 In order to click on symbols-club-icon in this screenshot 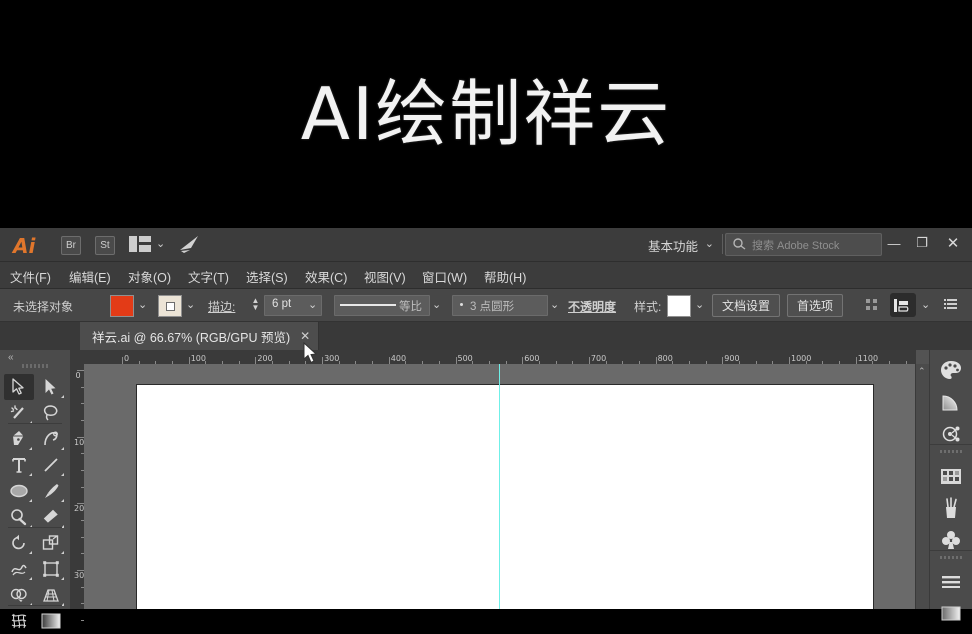, I will do `click(951, 540)`.